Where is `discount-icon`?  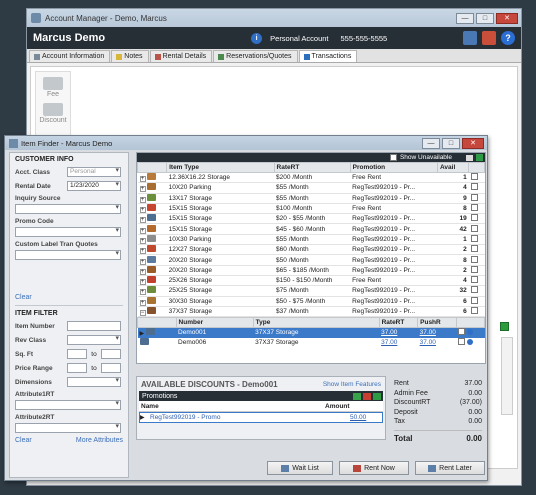
discount-icon is located at coordinates (53, 109).